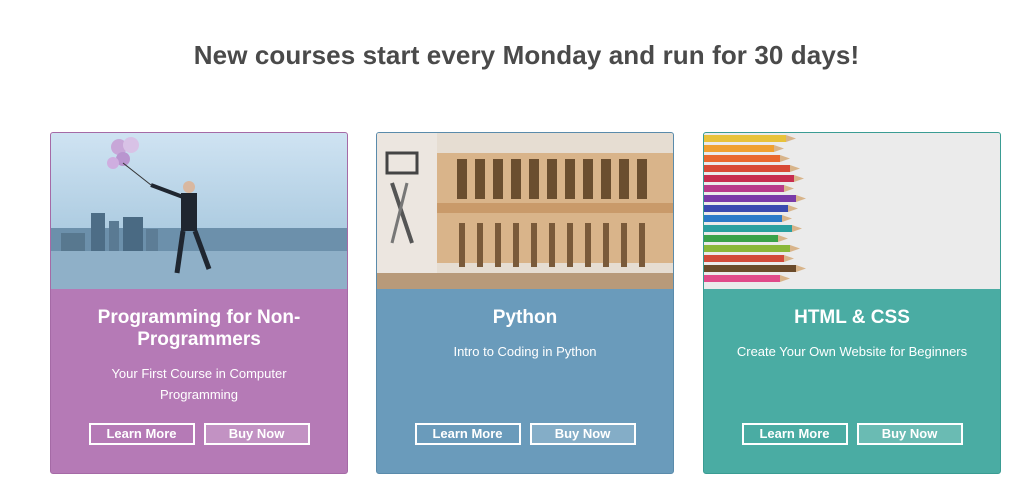  Describe the element at coordinates (852, 317) in the screenshot. I see `course-title: HTML & CSS` at that location.